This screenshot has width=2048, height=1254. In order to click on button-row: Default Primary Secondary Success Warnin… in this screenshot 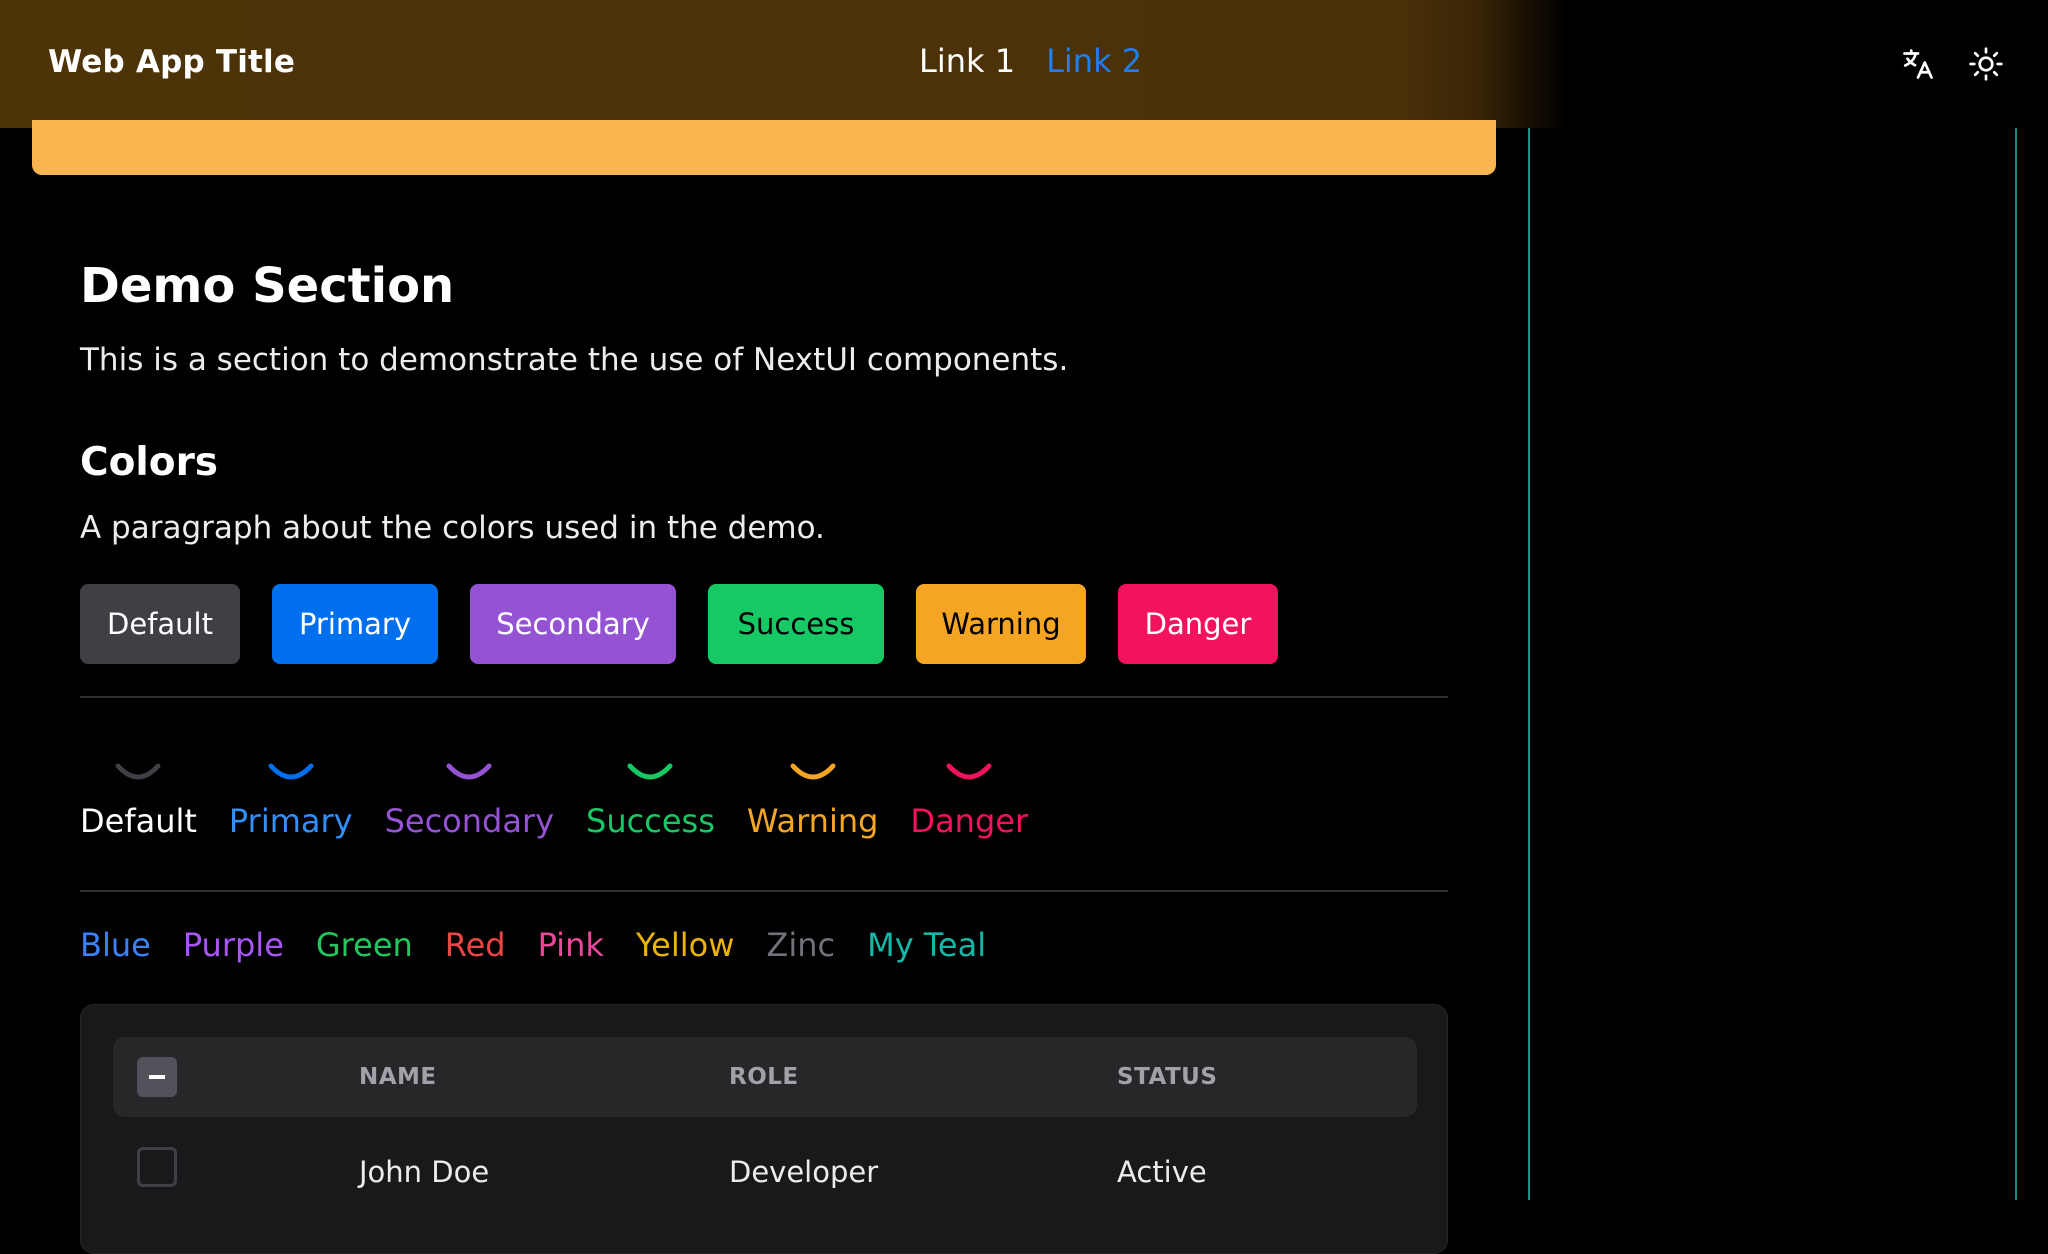, I will do `click(679, 624)`.